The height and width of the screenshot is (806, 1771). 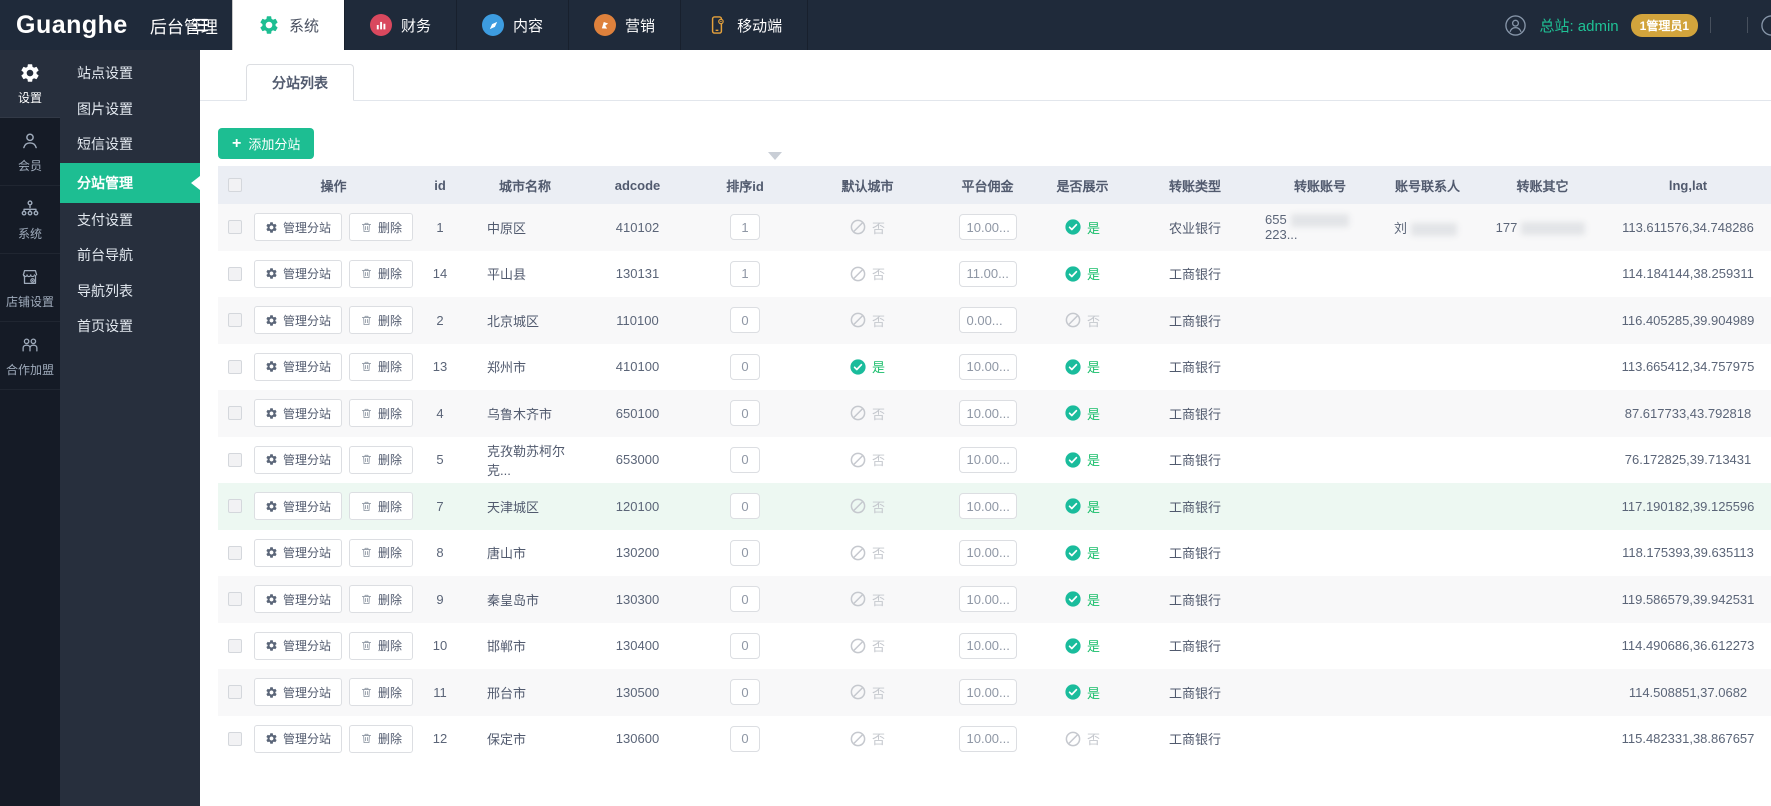 What do you see at coordinates (1542, 599) in the screenshot?
I see `cell-other` at bounding box center [1542, 599].